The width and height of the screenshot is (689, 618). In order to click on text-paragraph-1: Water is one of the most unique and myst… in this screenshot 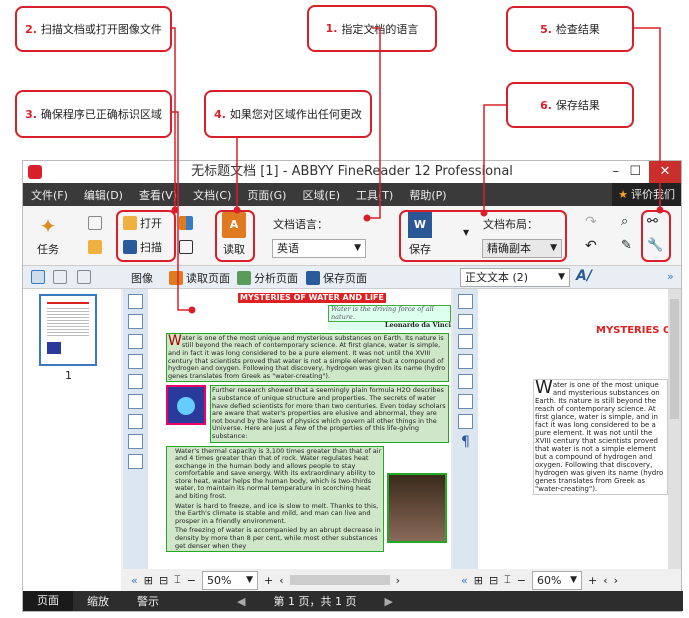, I will do `click(600, 437)`.